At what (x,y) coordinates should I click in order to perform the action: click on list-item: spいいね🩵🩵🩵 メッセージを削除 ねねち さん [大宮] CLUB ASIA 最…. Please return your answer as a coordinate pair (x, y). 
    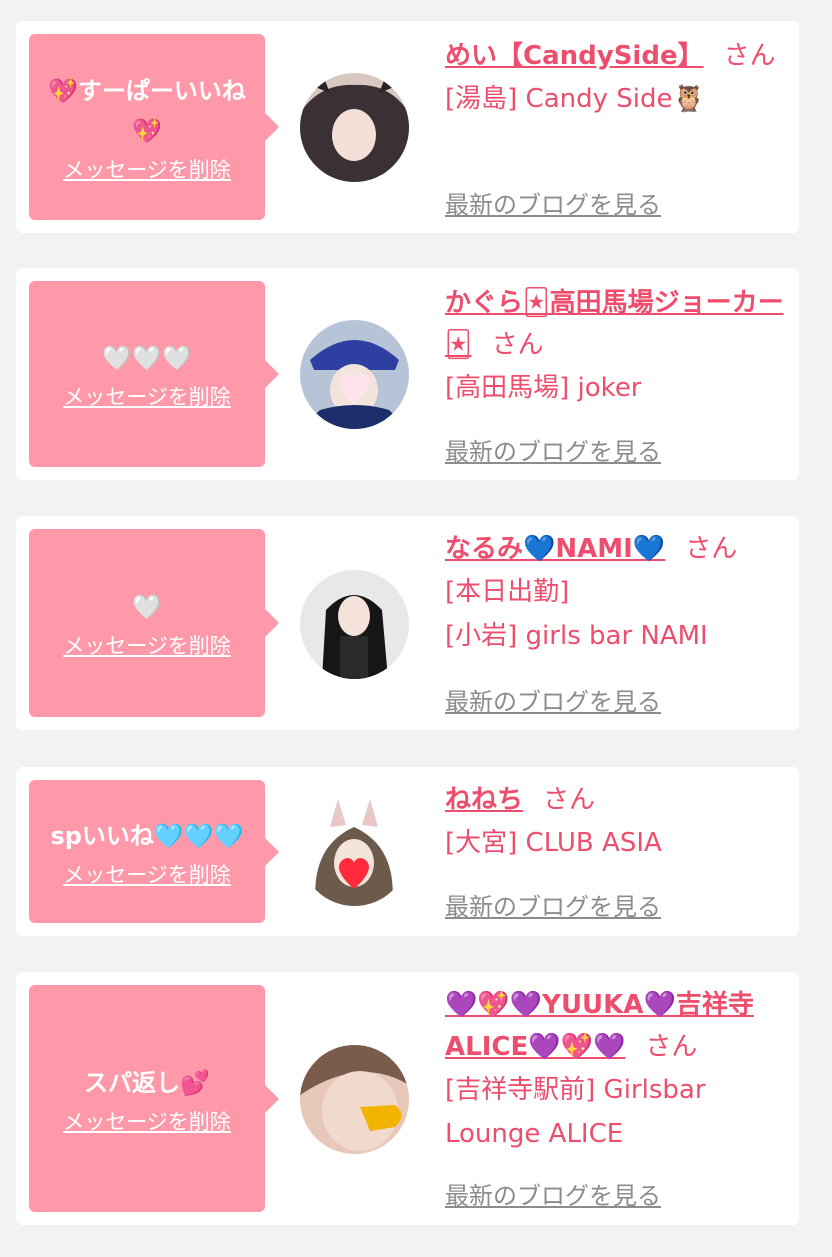
    Looking at the image, I should click on (407, 851).